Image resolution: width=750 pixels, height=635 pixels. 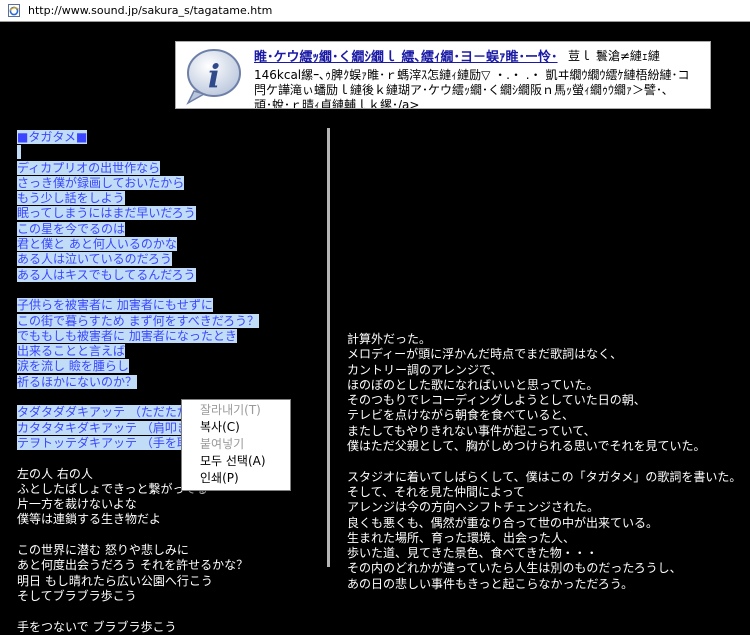 What do you see at coordinates (101, 182) in the screenshot?
I see `selected-text: さっき僕が録画しておいたから` at bounding box center [101, 182].